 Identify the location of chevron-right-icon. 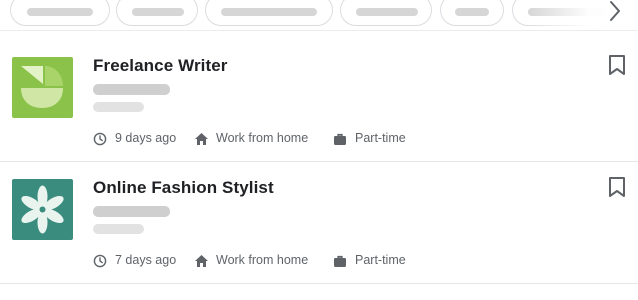
(615, 12).